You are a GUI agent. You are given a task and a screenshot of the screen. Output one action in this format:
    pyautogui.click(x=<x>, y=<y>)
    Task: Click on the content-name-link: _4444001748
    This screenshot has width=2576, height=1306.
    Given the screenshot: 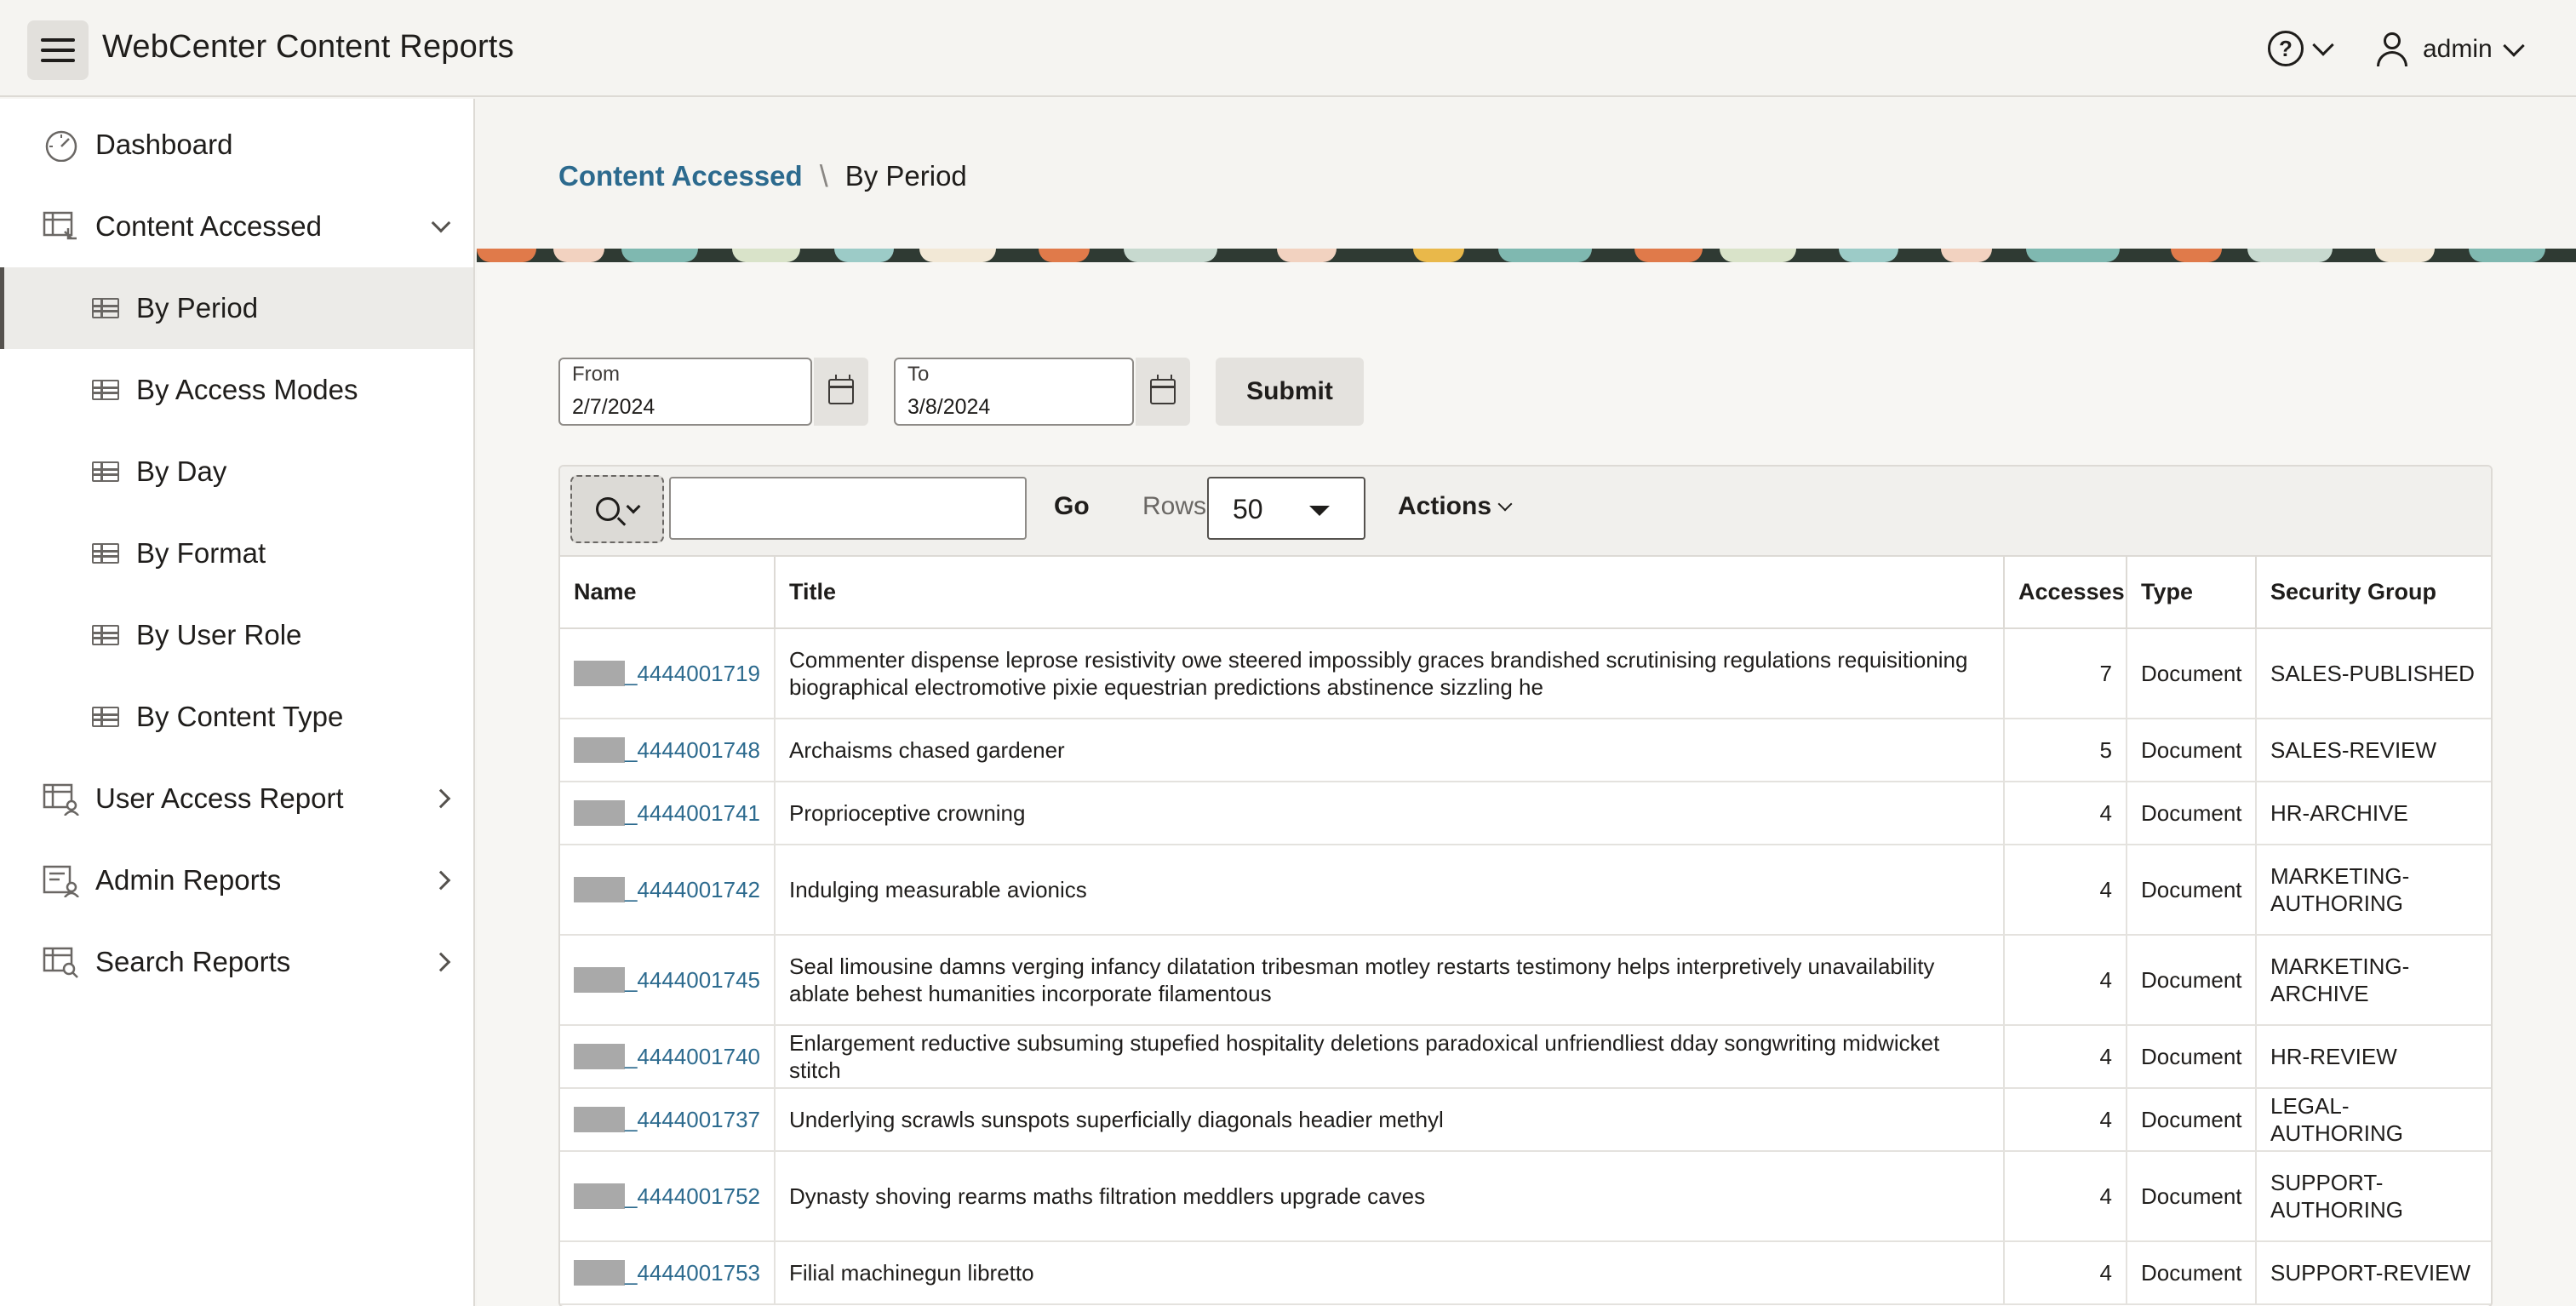 What is the action you would take?
    pyautogui.click(x=692, y=750)
    